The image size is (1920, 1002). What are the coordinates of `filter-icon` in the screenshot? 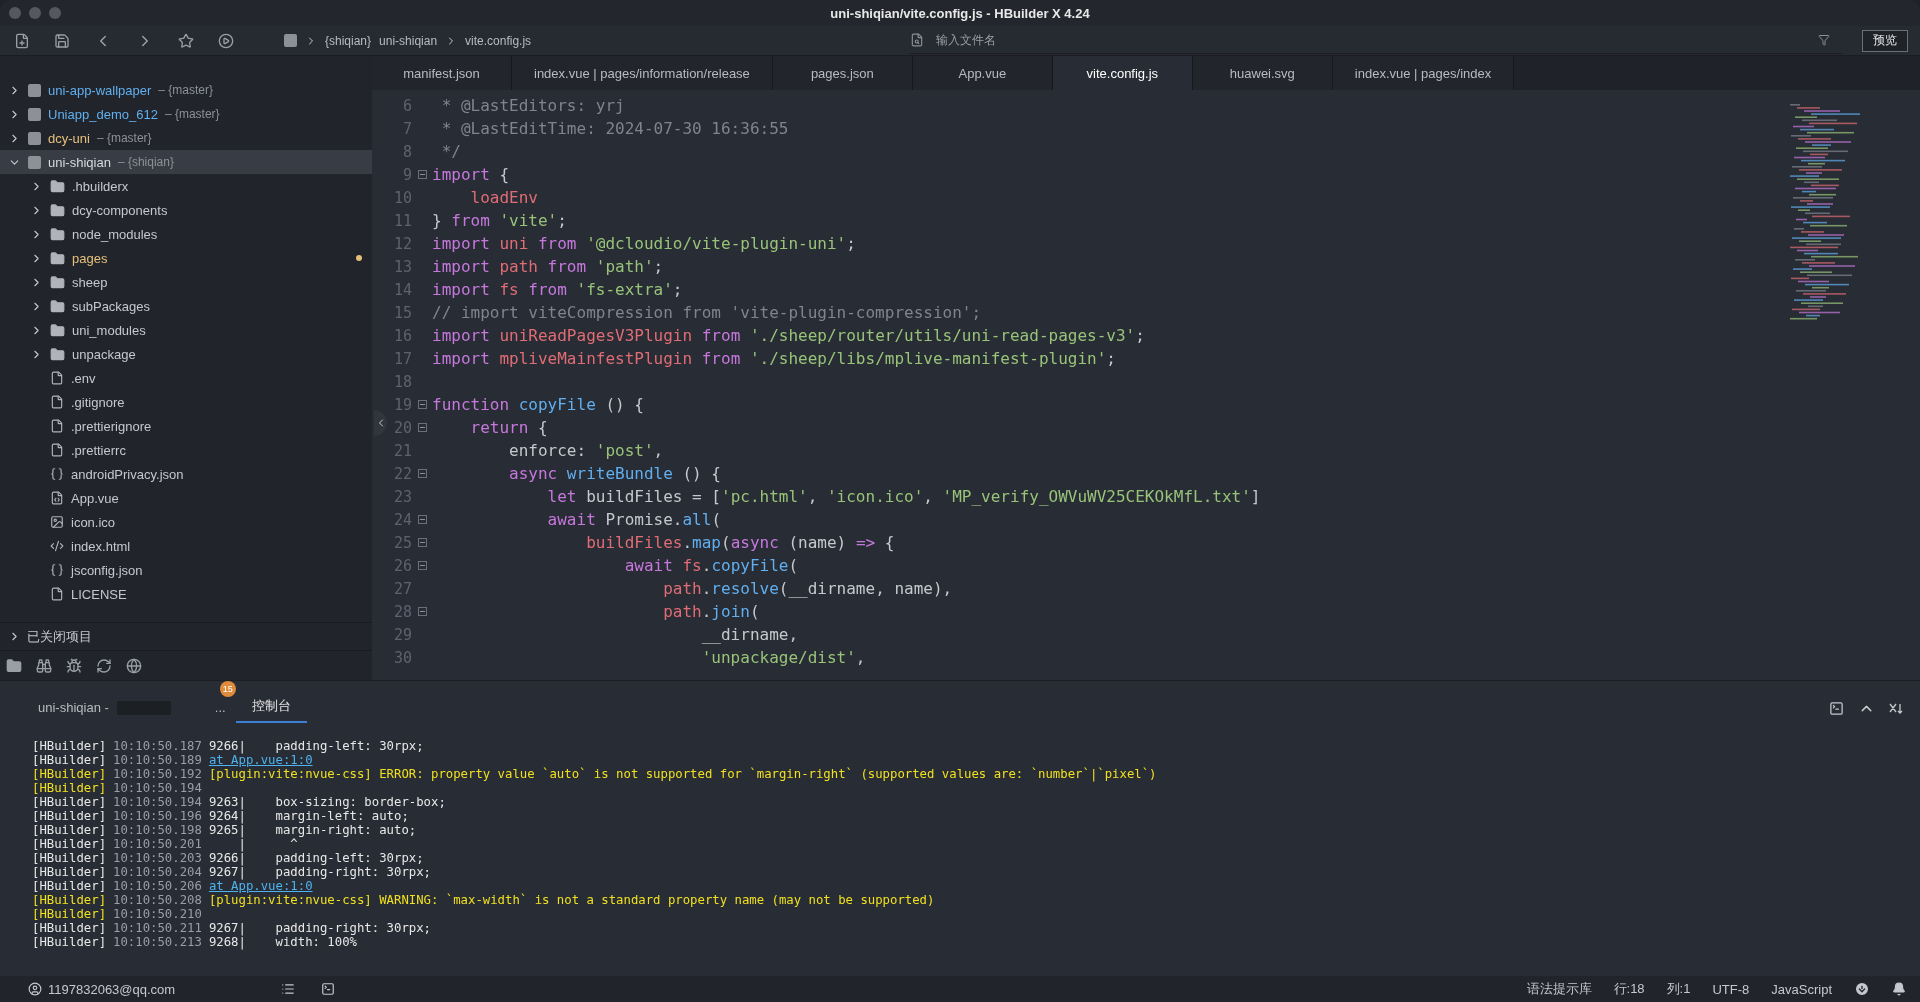 It's located at (1824, 40).